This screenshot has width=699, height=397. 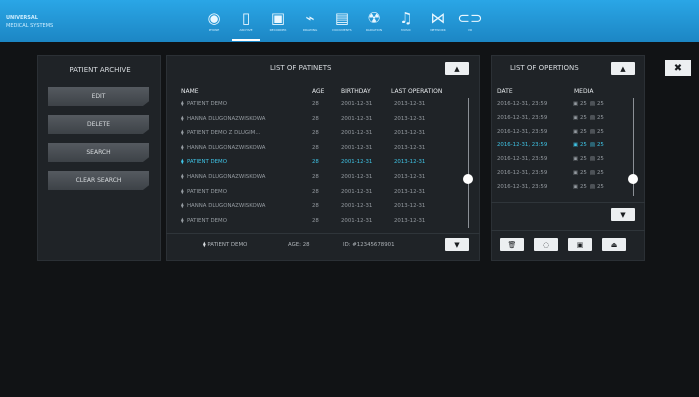 I want to click on footer-name-text: PATIENT DEMO, so click(x=227, y=245).